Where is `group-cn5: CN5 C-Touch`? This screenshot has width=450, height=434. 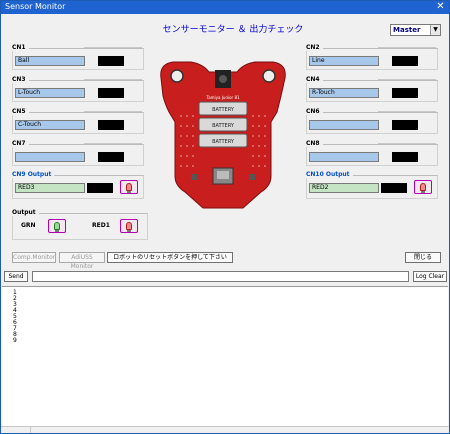 group-cn5: CN5 C-Touch is located at coordinates (78, 121).